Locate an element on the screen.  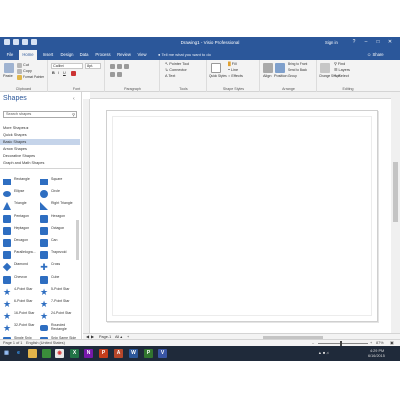
shape-item: ★ 6-Point Star is located at coordinates (22, 304).